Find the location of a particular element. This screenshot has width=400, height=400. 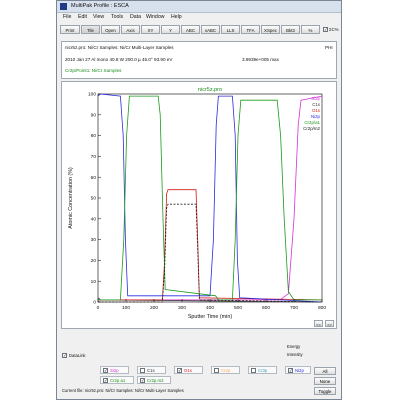

bkt3-button: Bkt3 is located at coordinates (290, 29).